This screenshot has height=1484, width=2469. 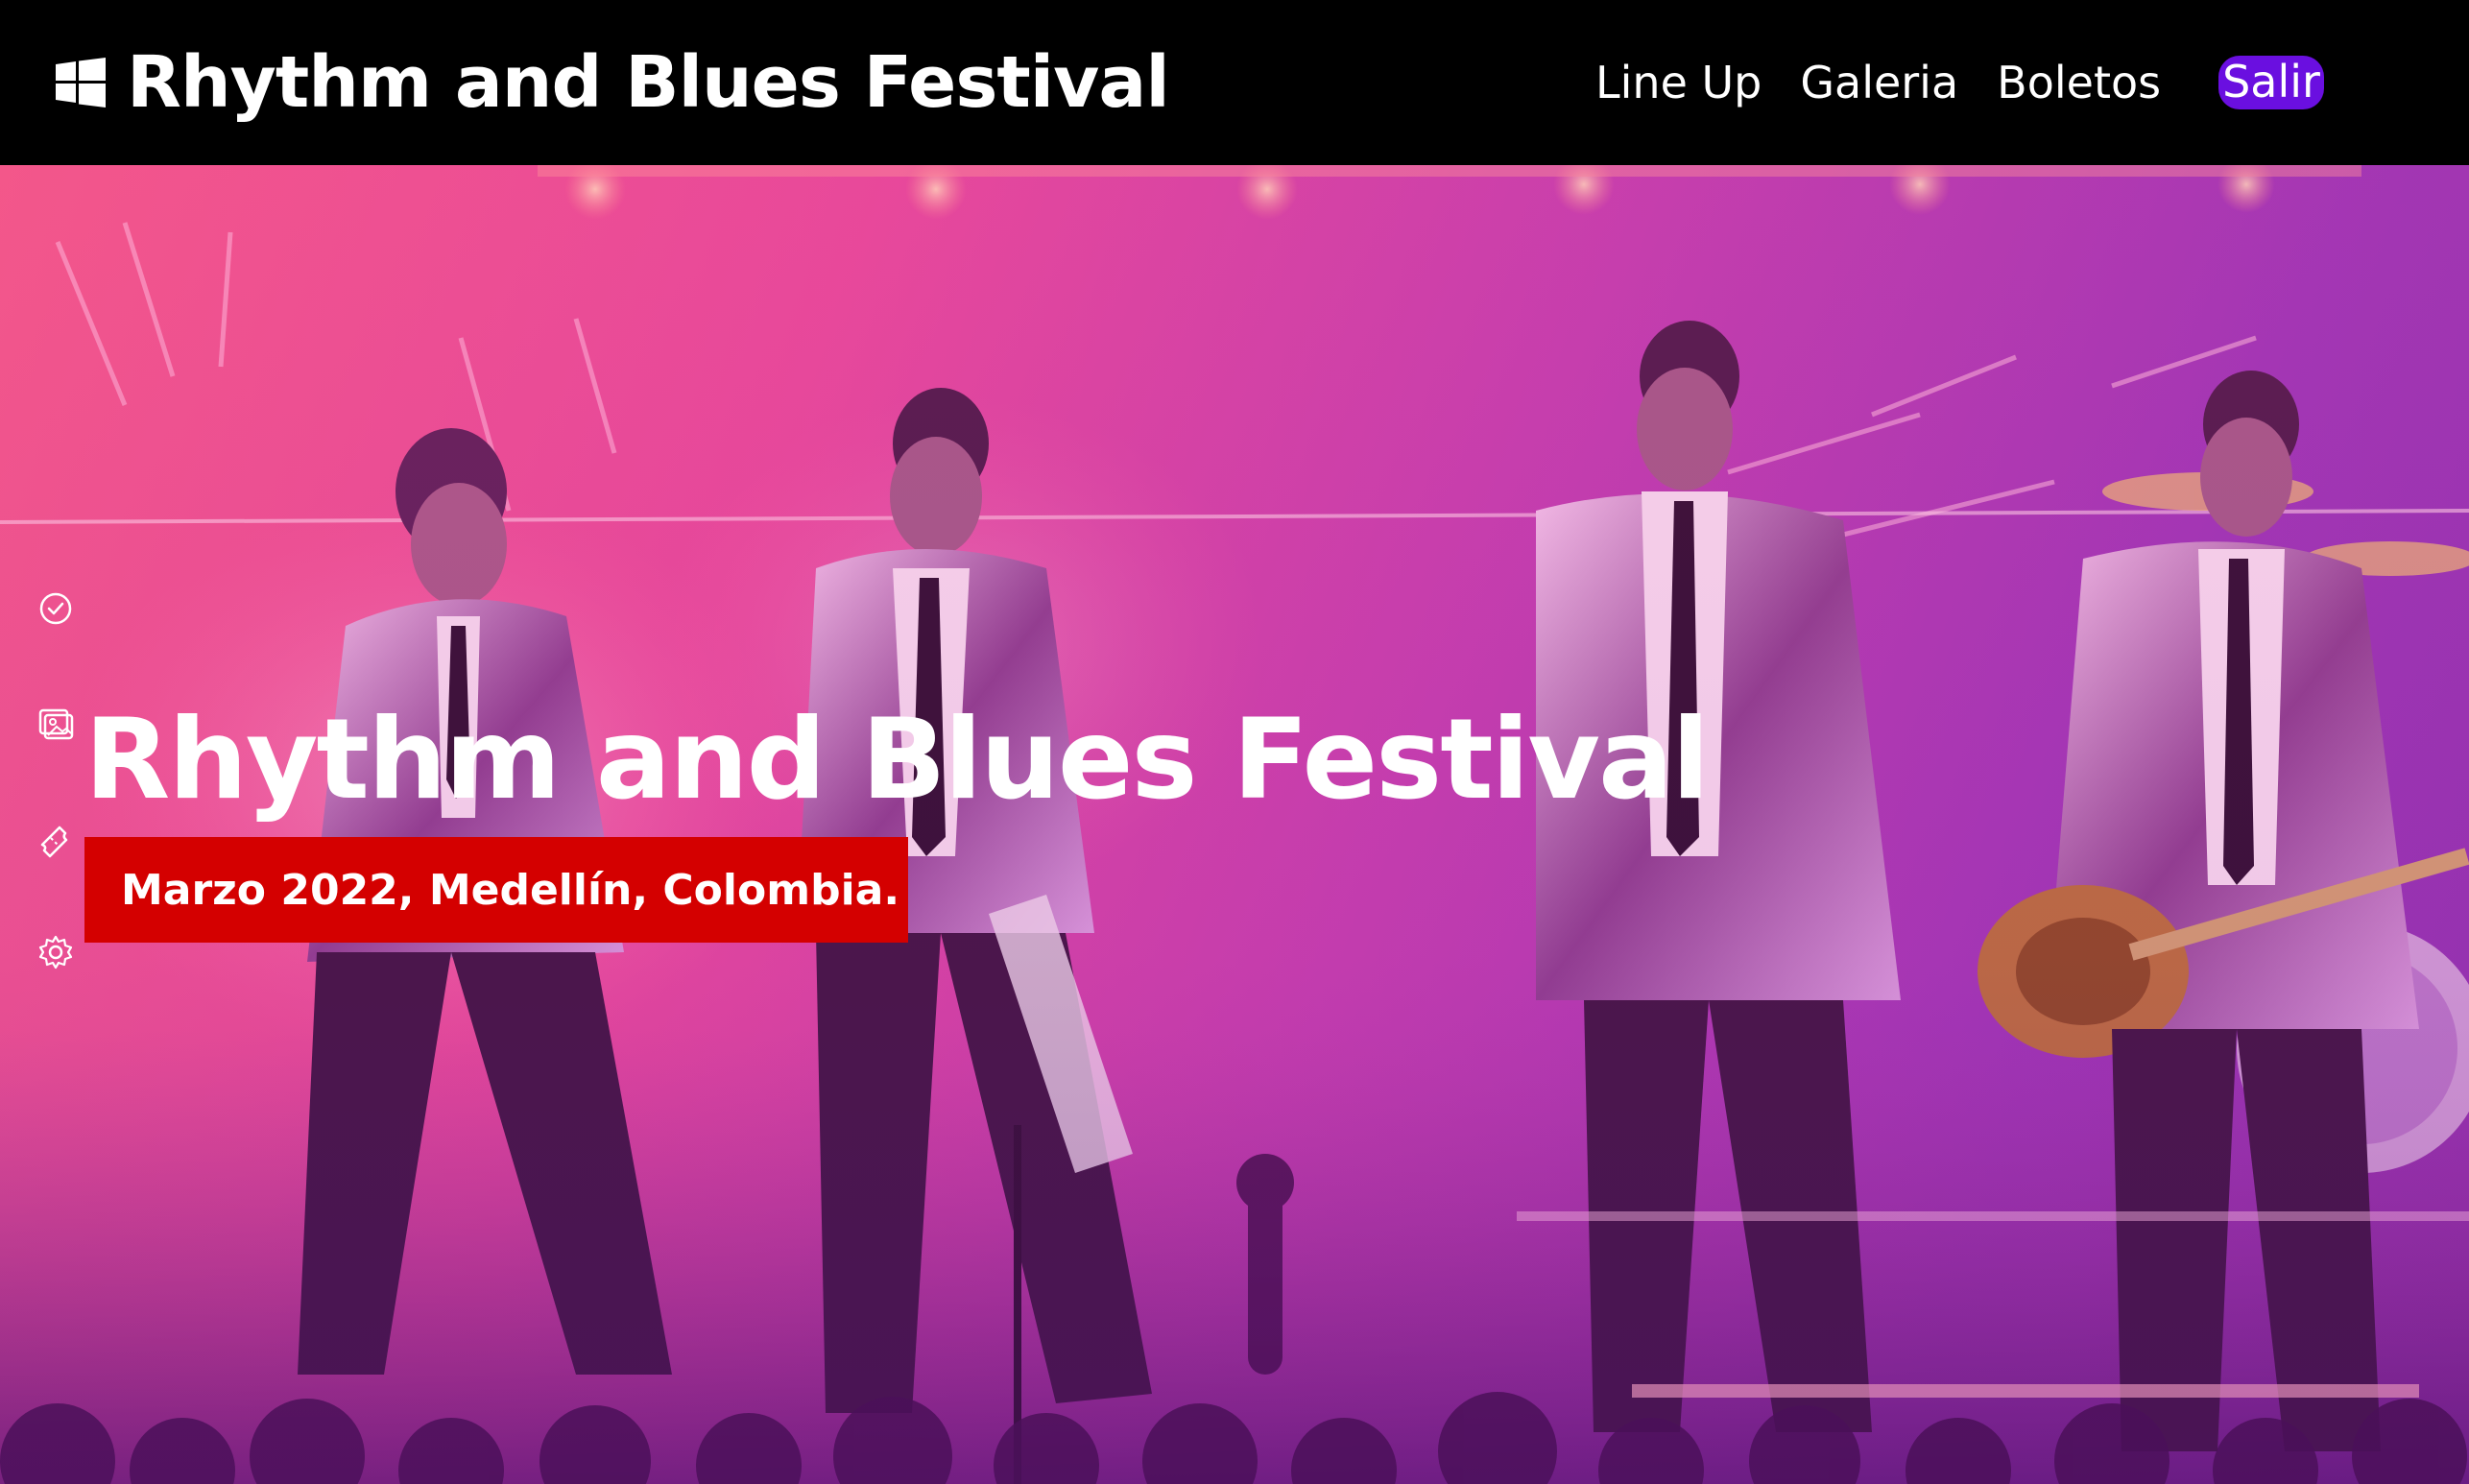 I want to click on windows-logo-icon, so click(x=81, y=83).